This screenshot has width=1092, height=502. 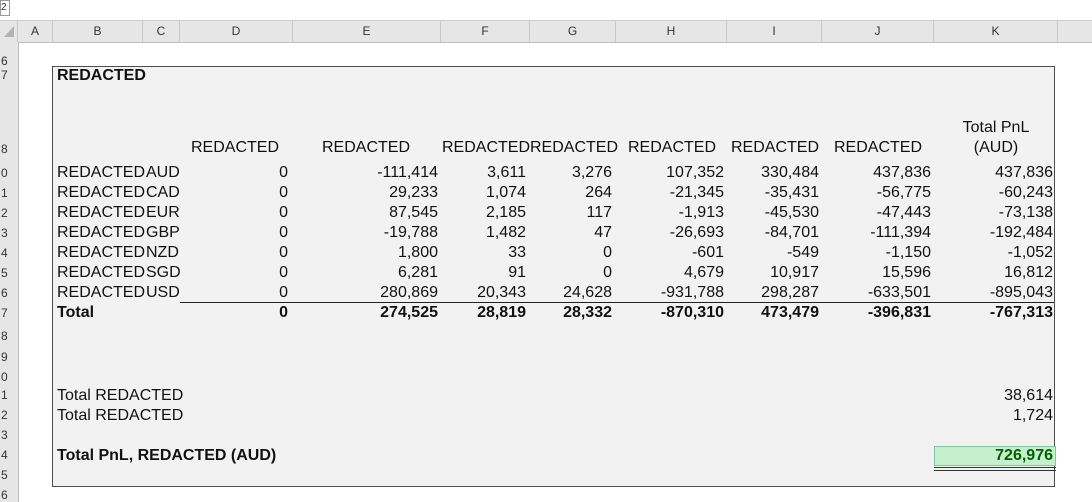 I want to click on extra-total-label-1: Total REDACTED, so click(x=120, y=396).